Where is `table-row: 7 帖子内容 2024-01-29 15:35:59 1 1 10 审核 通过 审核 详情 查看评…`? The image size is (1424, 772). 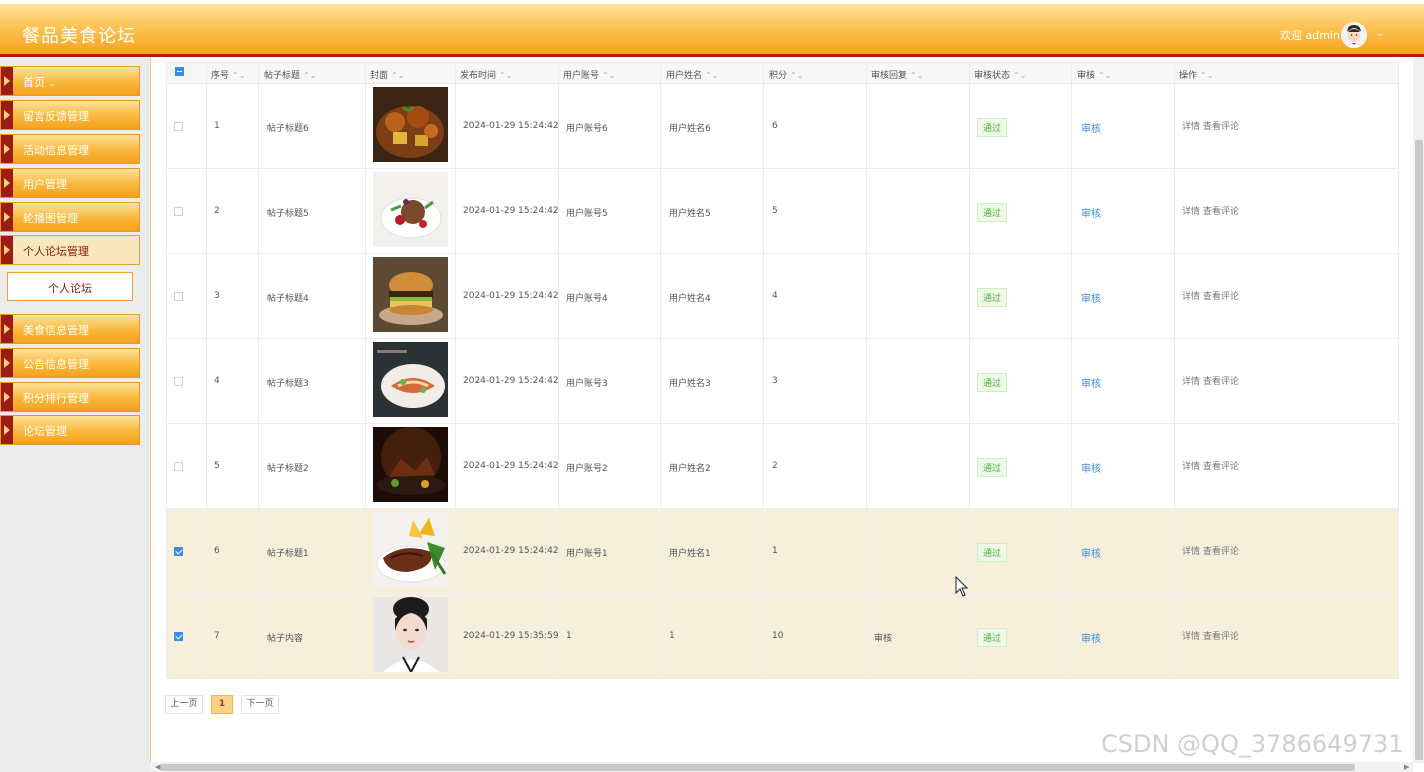
table-row: 7 帖子内容 2024-01-29 15:35:59 1 1 10 审核 通过 审核 详情 查看评… is located at coordinates (782, 636).